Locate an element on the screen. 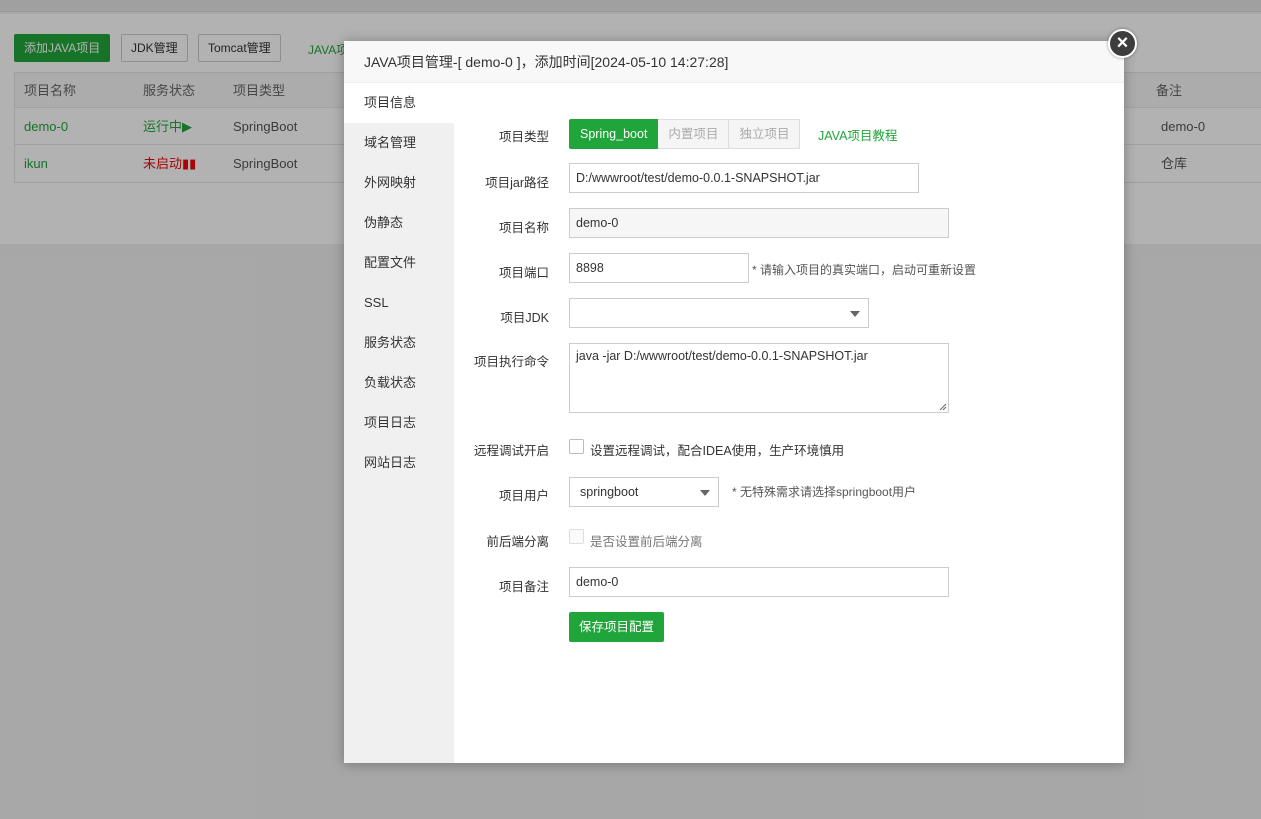 This screenshot has width=1261, height=819. resize-grip-icon is located at coordinates (943, 407).